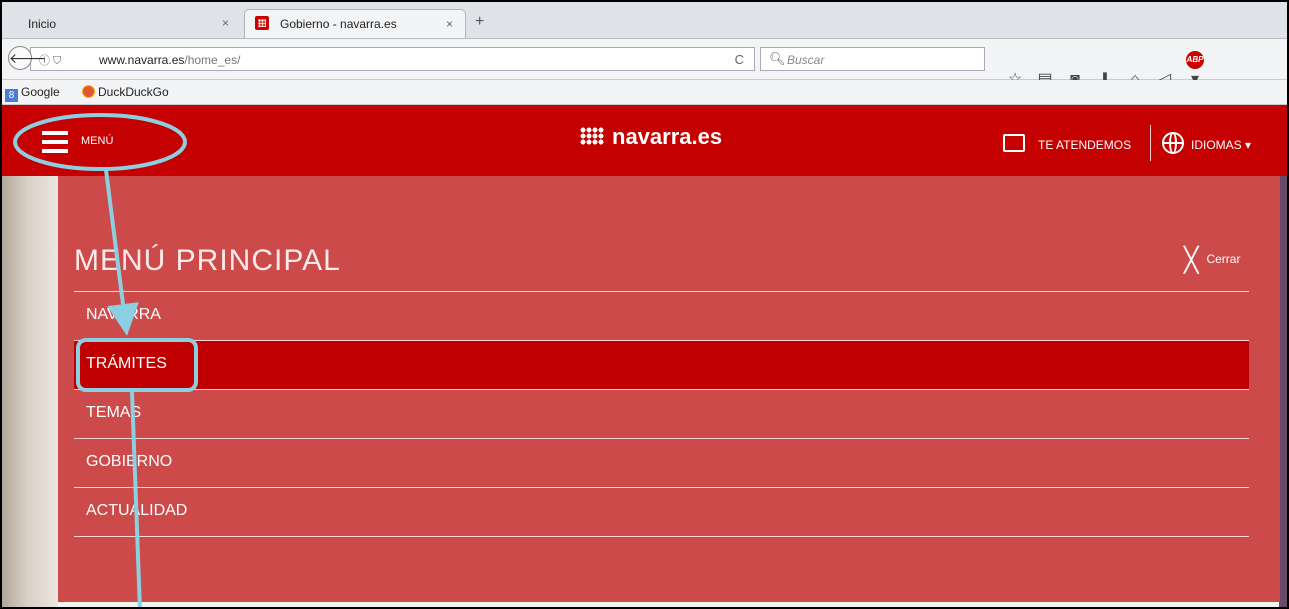 The width and height of the screenshot is (1289, 609). What do you see at coordinates (644, 92) in the screenshot?
I see `bookmarks-bar: 8 Google DuckDuckGo` at bounding box center [644, 92].